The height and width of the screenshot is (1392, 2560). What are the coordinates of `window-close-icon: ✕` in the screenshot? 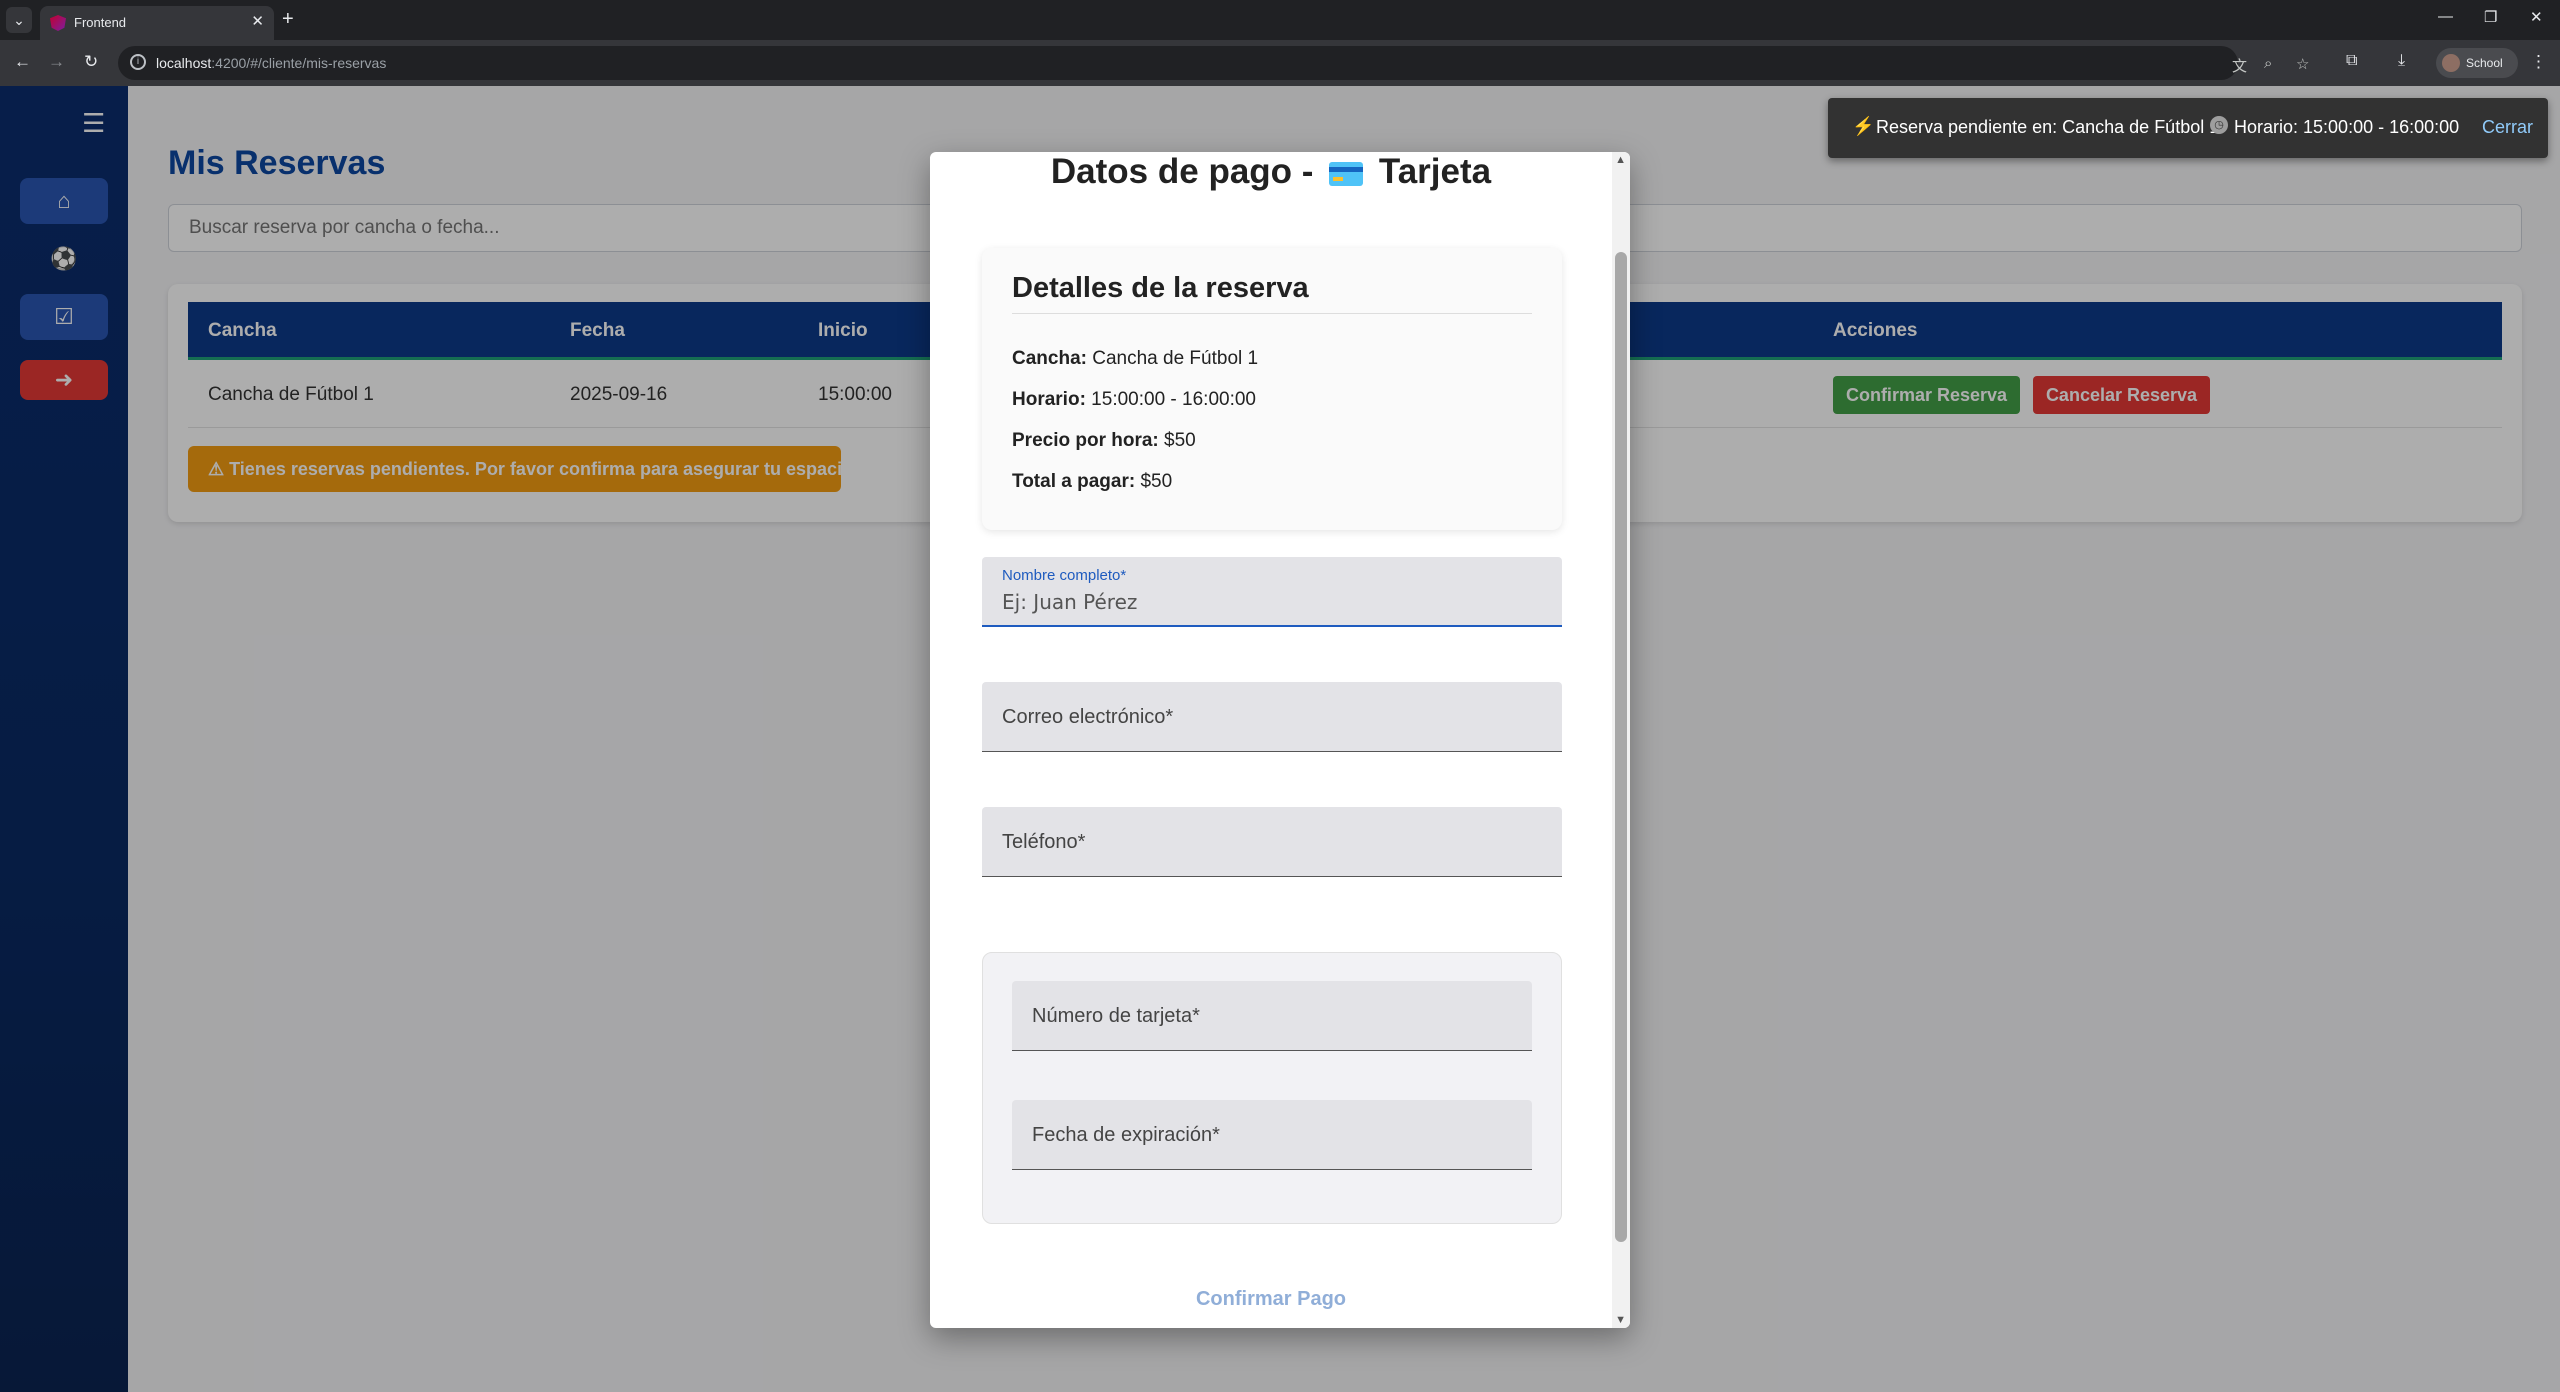 It's located at (2536, 17).